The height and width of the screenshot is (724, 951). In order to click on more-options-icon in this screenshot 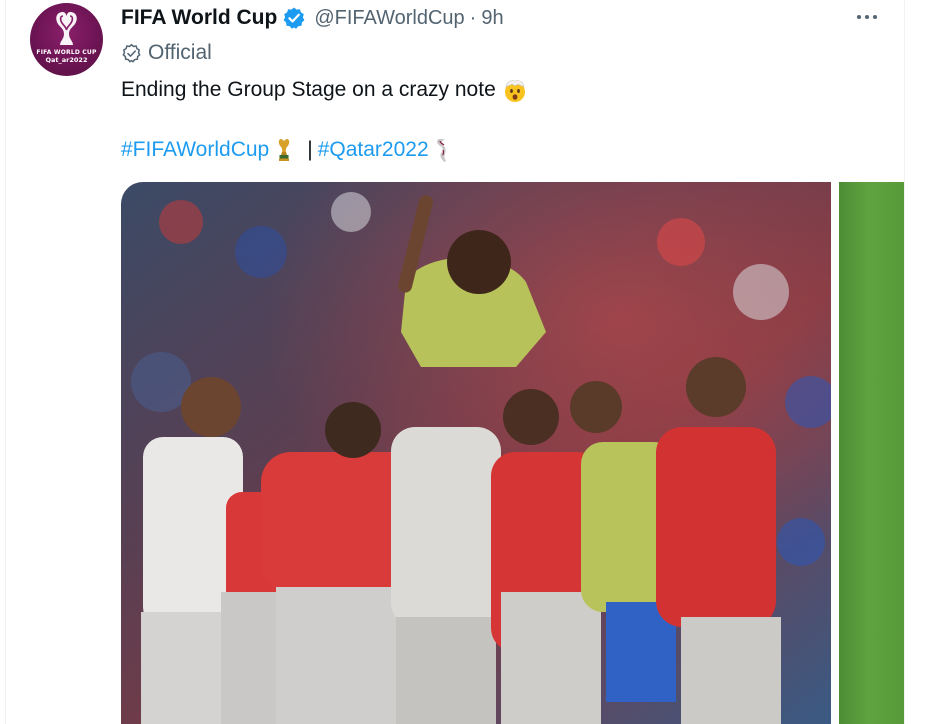, I will do `click(867, 17)`.